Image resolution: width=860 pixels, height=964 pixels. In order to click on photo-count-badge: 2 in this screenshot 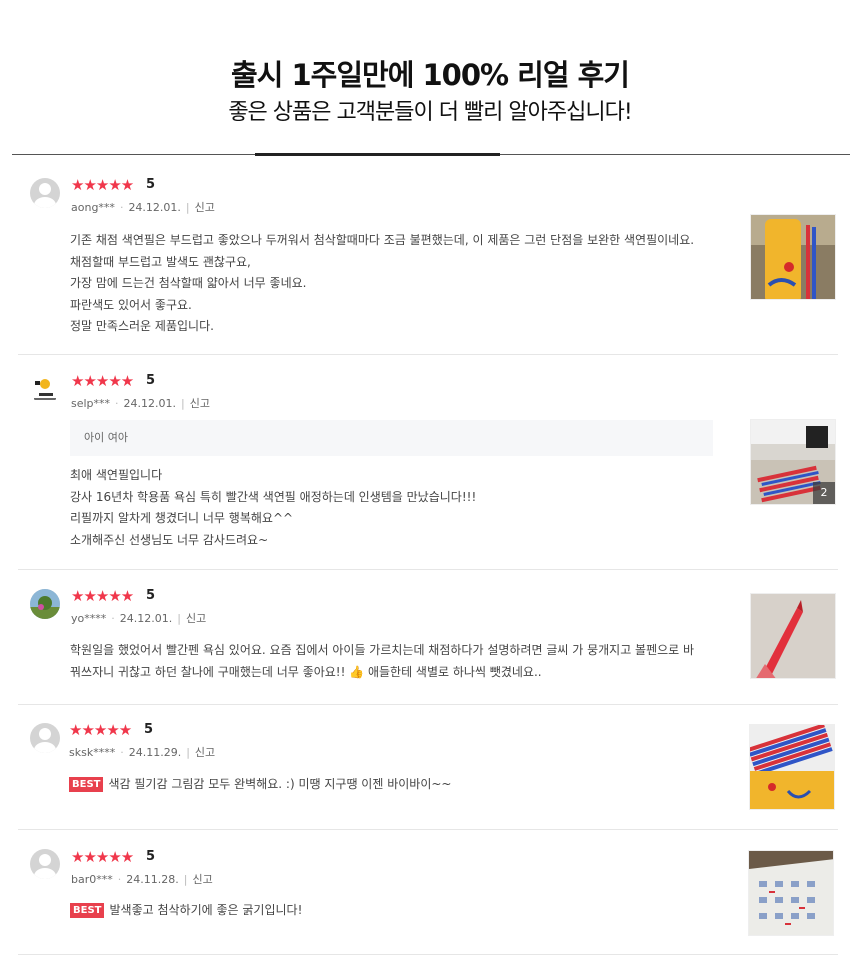, I will do `click(824, 493)`.